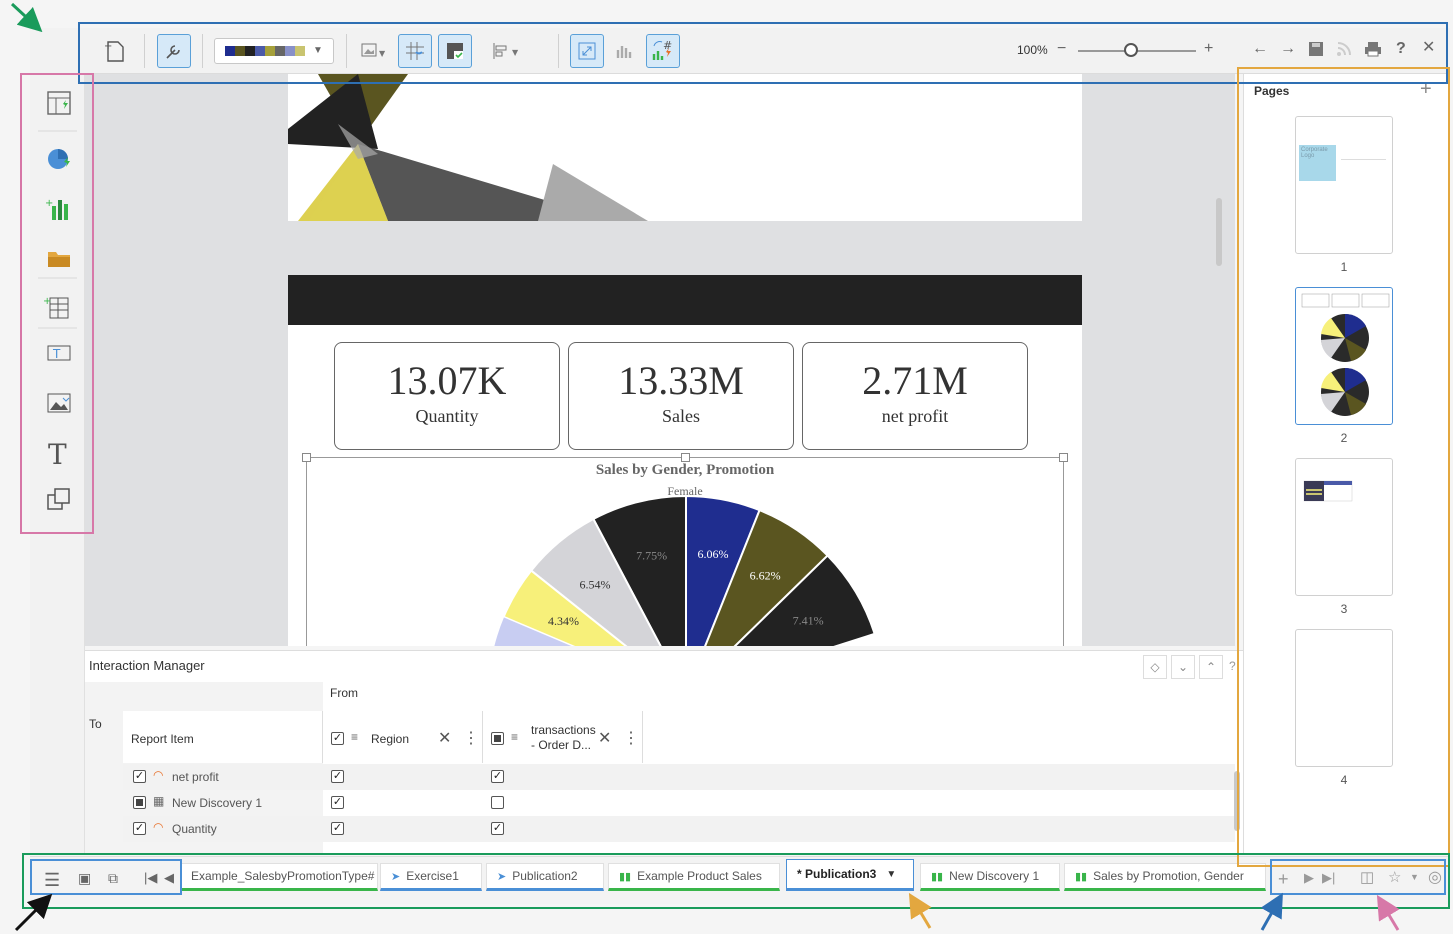  Describe the element at coordinates (1237, 801) in the screenshot. I see `panel-scrollbar` at that location.